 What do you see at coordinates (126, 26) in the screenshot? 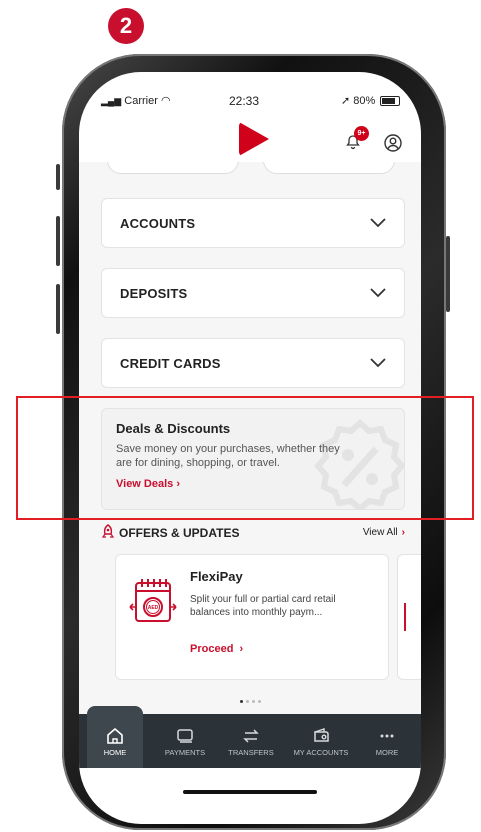
I see `step-number-badge: 2` at bounding box center [126, 26].